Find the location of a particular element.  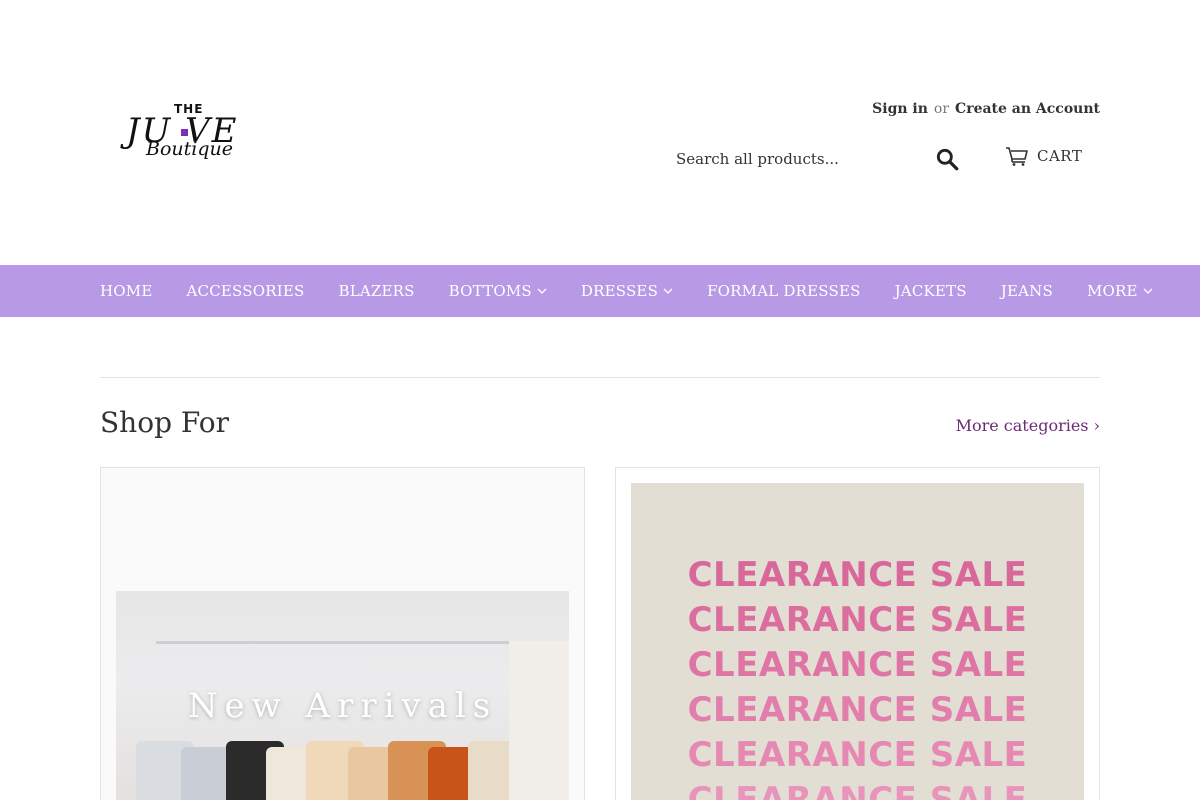

nav-item-label: BLAZERS is located at coordinates (376, 291).